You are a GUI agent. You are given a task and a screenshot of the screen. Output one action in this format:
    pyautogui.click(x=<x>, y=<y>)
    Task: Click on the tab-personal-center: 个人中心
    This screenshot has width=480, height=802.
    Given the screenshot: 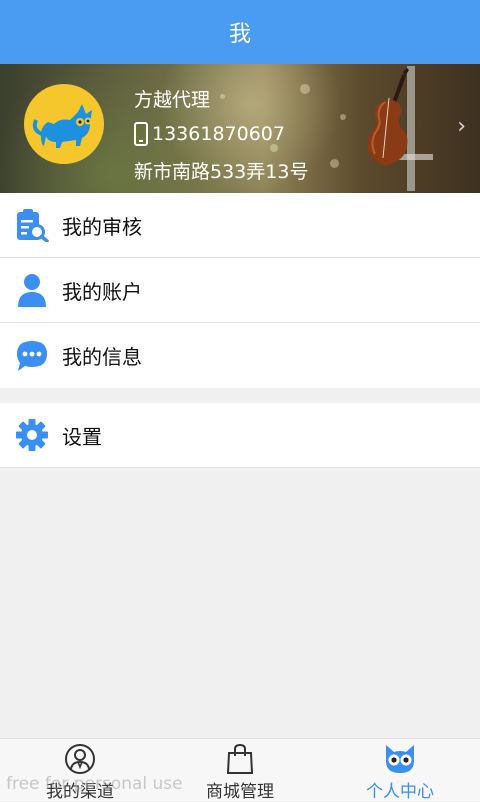 What is the action you would take?
    pyautogui.click(x=400, y=770)
    